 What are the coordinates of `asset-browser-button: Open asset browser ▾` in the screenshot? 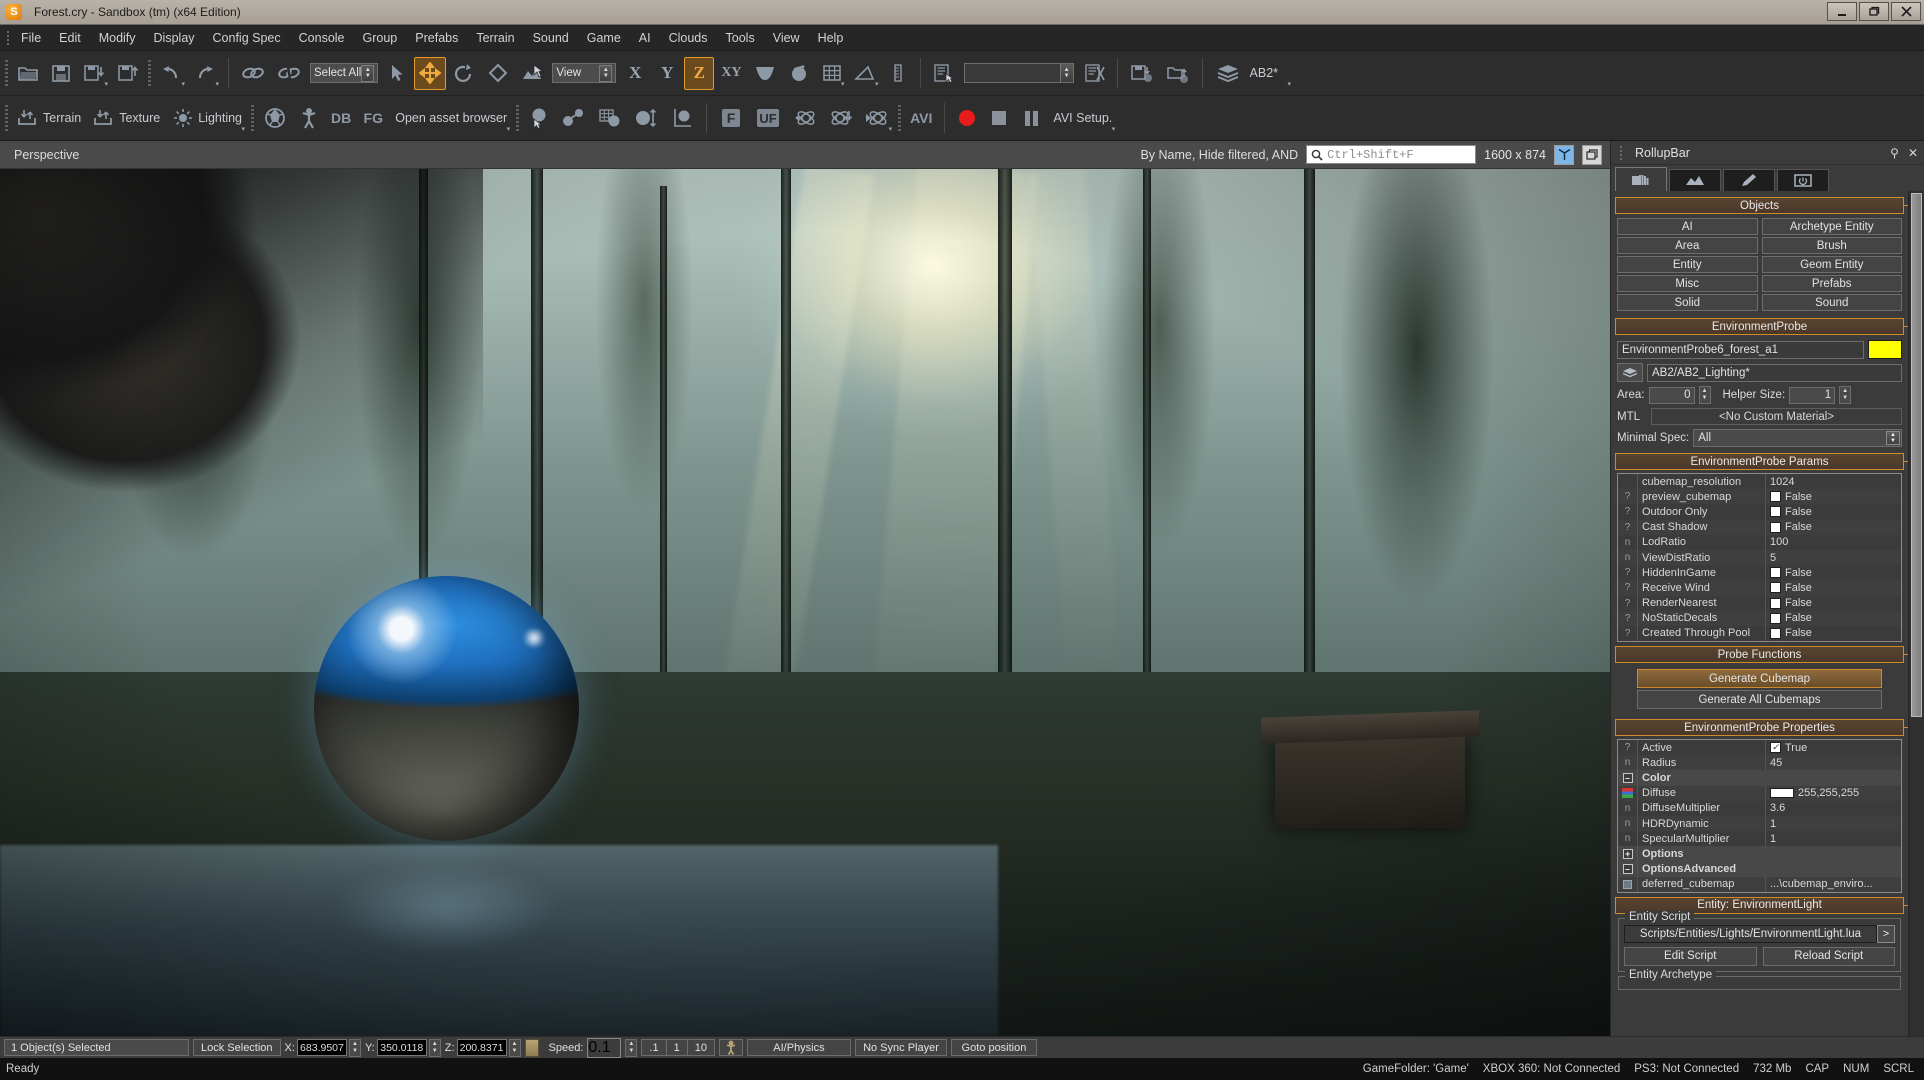 It's located at (451, 118).